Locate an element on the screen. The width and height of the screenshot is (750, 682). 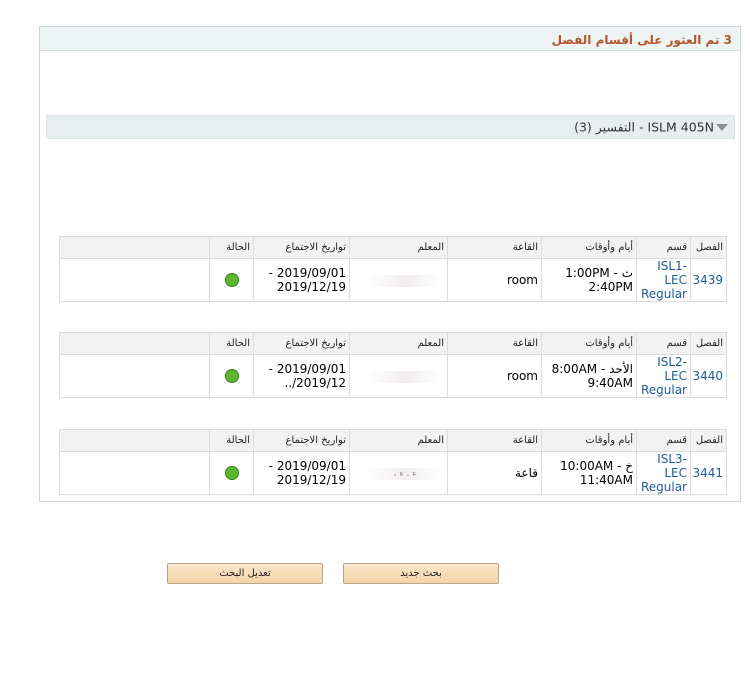
days-times-cell: الأحد - 8:00AM 9:40AM is located at coordinates (589, 376).